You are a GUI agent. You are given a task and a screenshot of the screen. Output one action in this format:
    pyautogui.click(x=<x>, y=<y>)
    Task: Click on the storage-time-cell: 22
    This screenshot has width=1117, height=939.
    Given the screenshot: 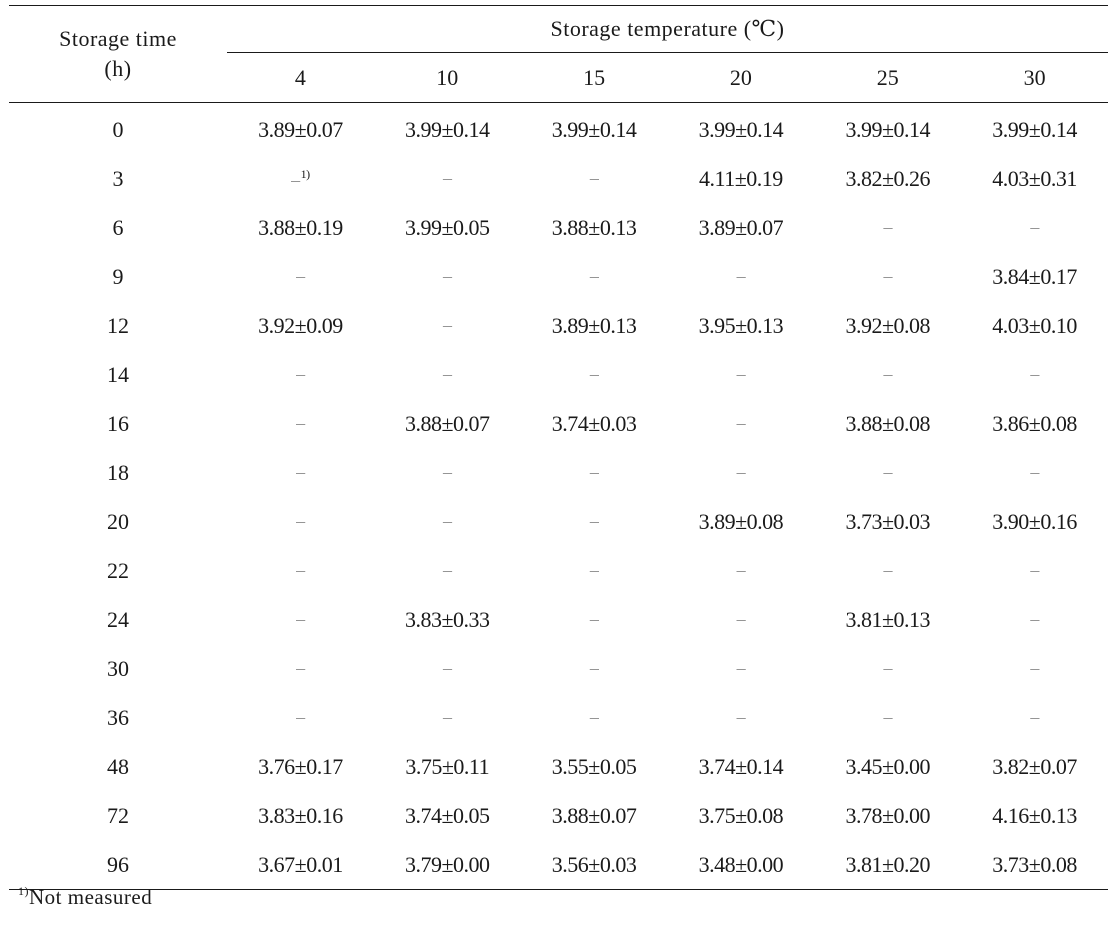 What is the action you would take?
    pyautogui.click(x=118, y=570)
    